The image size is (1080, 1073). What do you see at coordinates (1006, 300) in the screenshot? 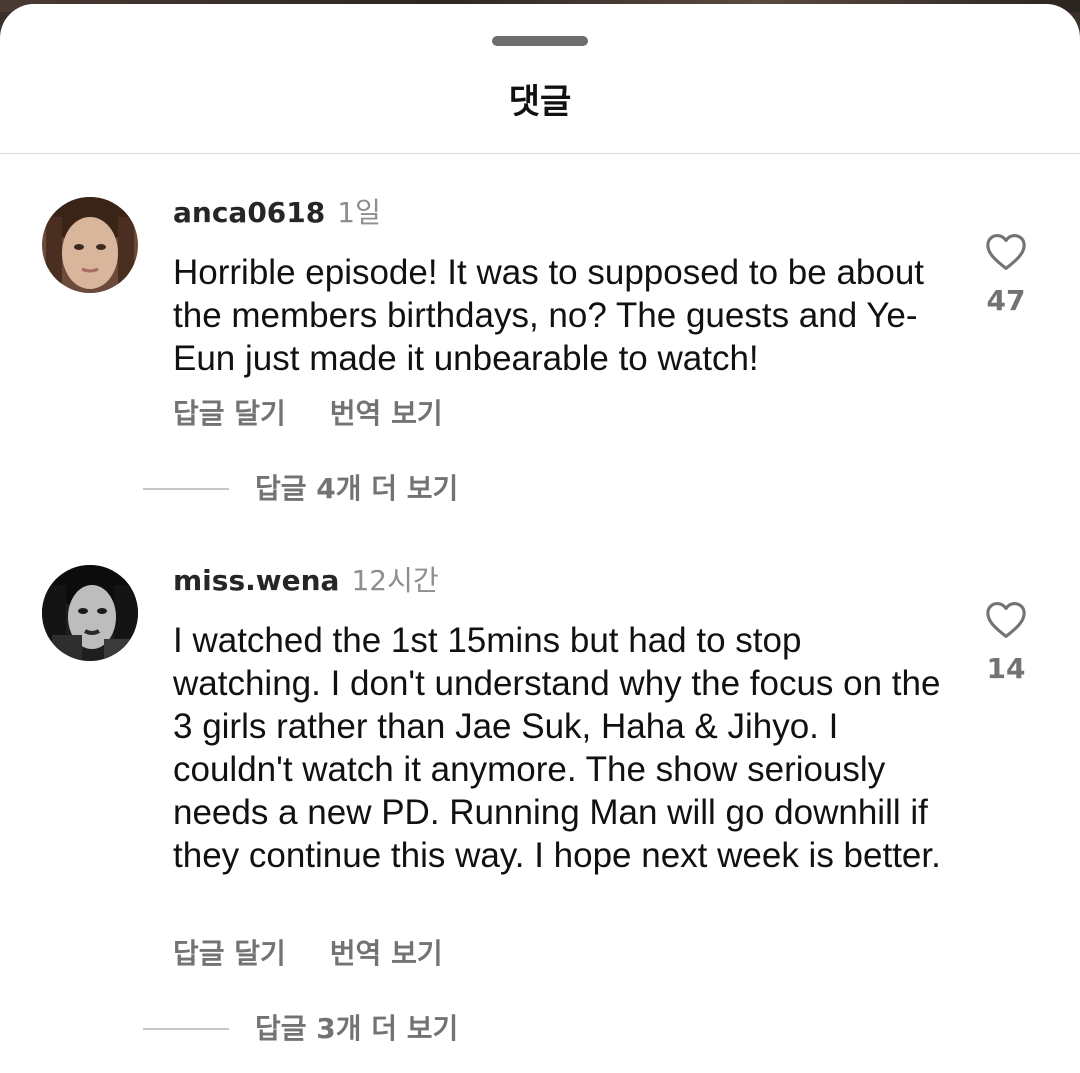
I see `like-count: 47` at bounding box center [1006, 300].